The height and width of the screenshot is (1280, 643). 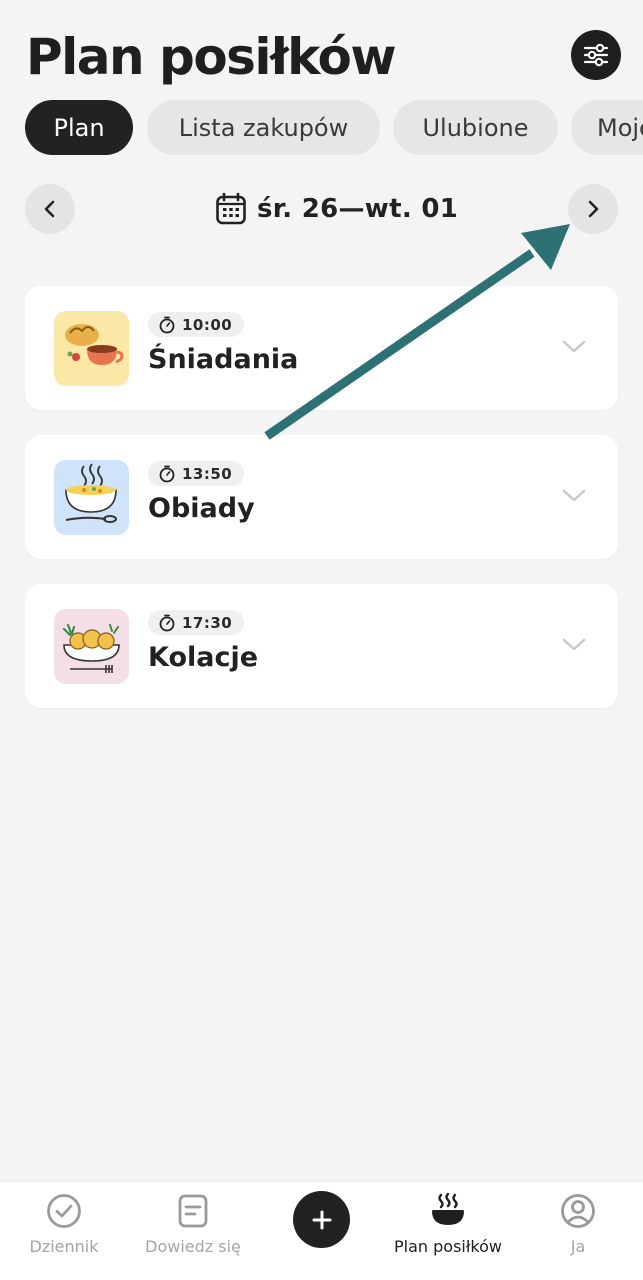 I want to click on food-bowl-icon, so click(x=448, y=1208).